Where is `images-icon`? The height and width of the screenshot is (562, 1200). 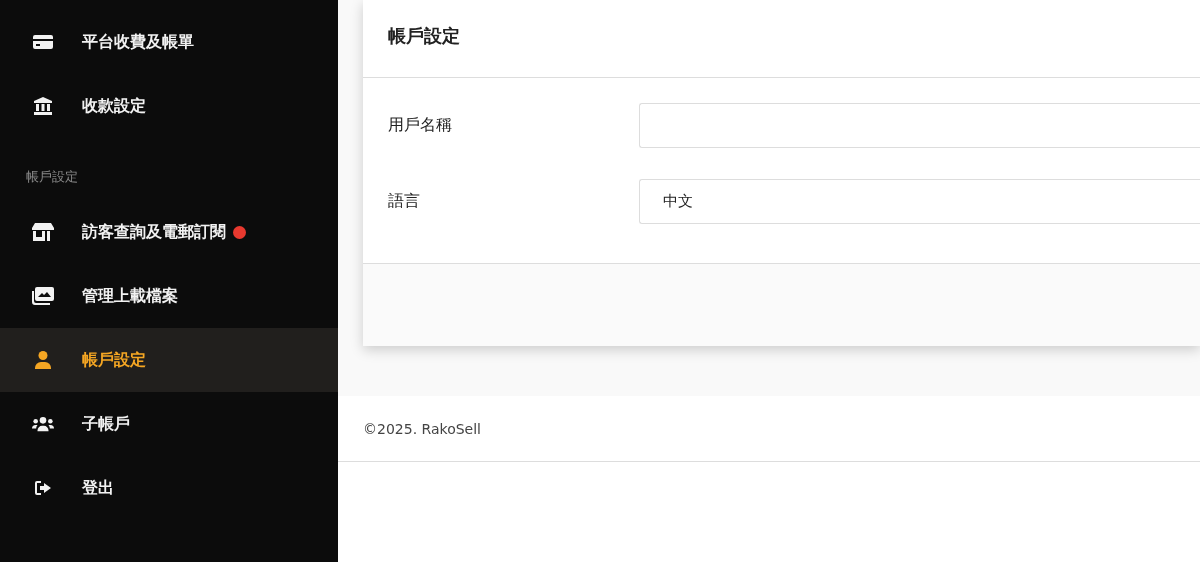
images-icon is located at coordinates (43, 296).